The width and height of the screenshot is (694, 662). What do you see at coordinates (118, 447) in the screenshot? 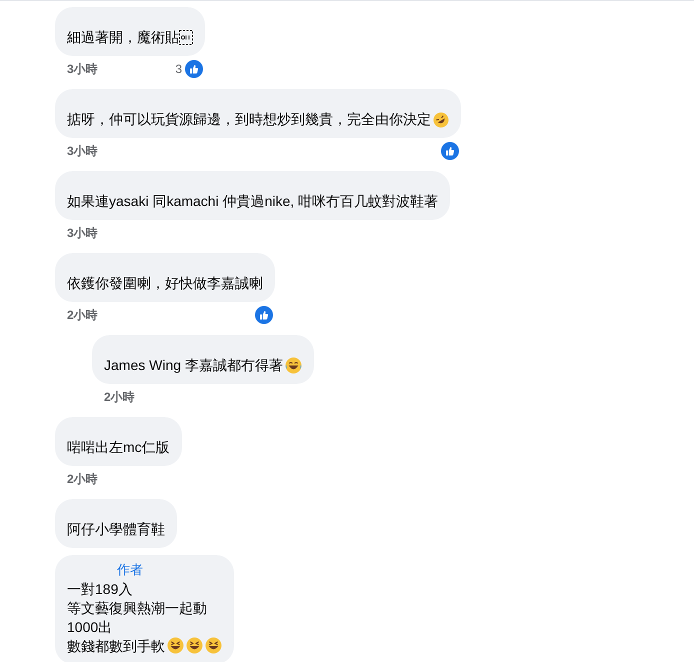
I see `comment-text: 啱啱出左mc仁版` at bounding box center [118, 447].